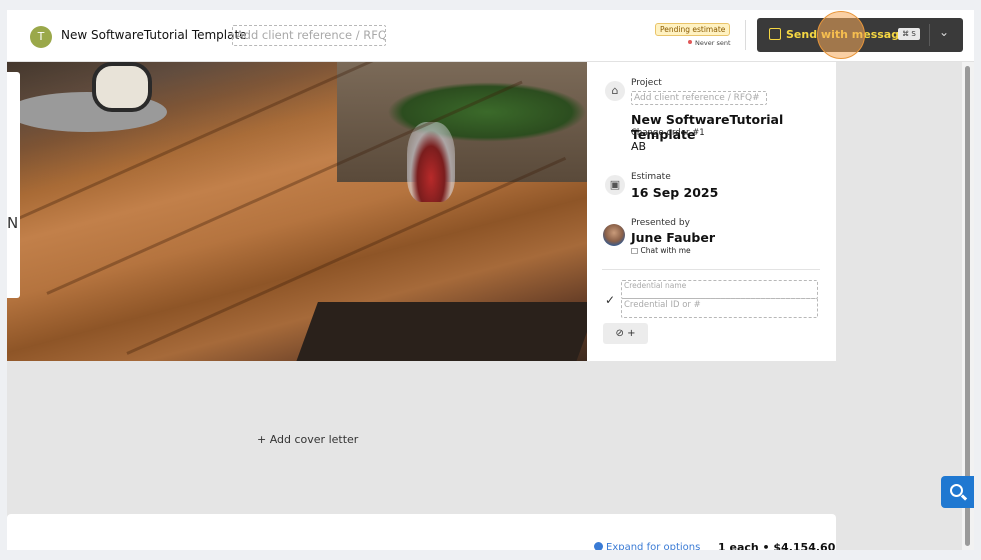  I want to click on zoom-button, so click(957, 492).